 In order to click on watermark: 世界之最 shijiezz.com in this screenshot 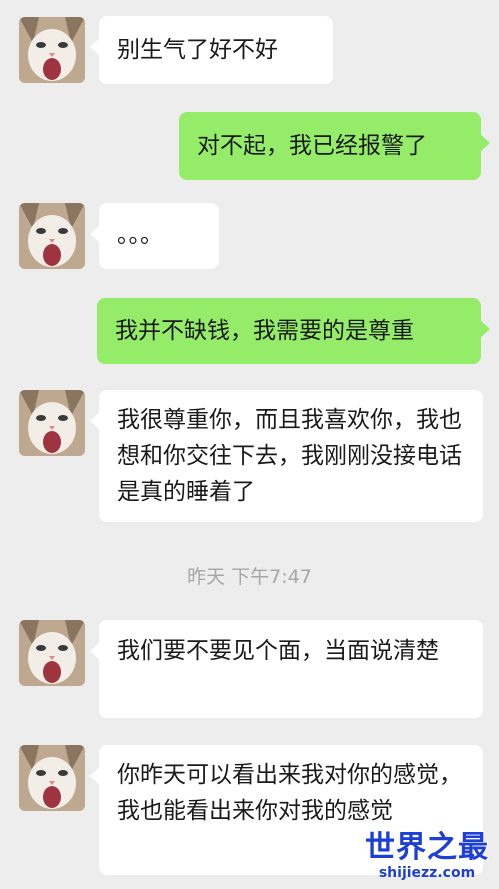, I will do `click(427, 856)`.